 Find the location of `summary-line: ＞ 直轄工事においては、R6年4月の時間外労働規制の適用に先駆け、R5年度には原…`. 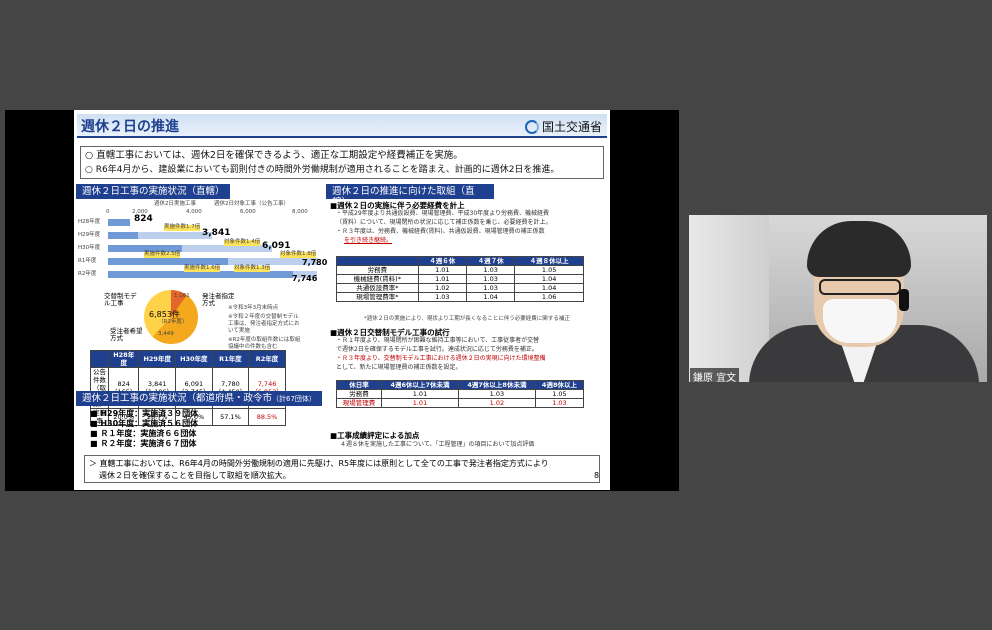

summary-line: ＞ 直轄工事においては、R6年4月の時間外労働規制の適用に先駆け、R5年度には原… is located at coordinates (319, 463).